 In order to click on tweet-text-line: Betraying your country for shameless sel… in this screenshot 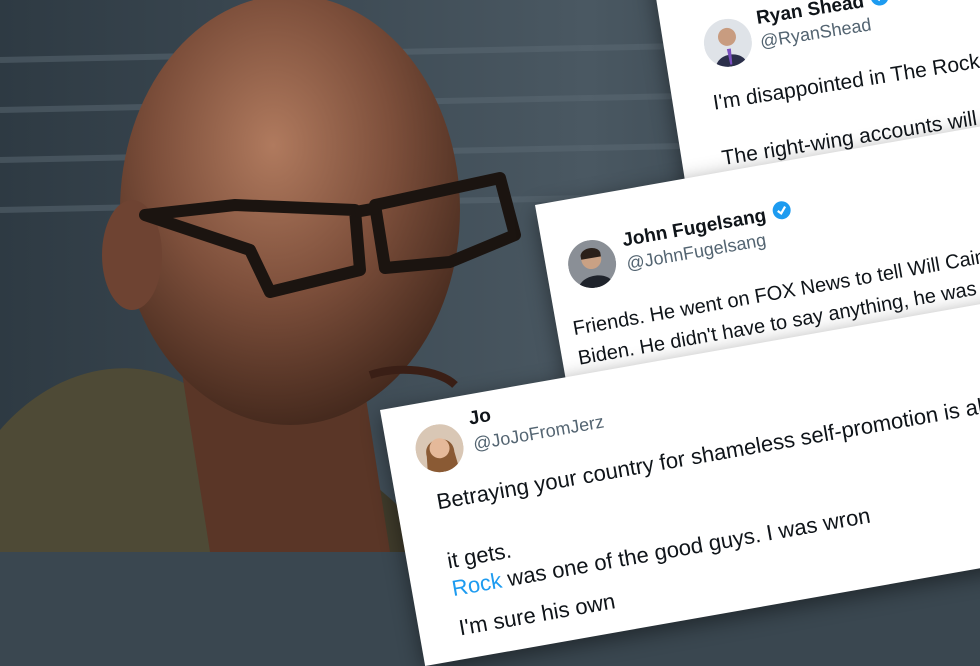, I will do `click(707, 452)`.